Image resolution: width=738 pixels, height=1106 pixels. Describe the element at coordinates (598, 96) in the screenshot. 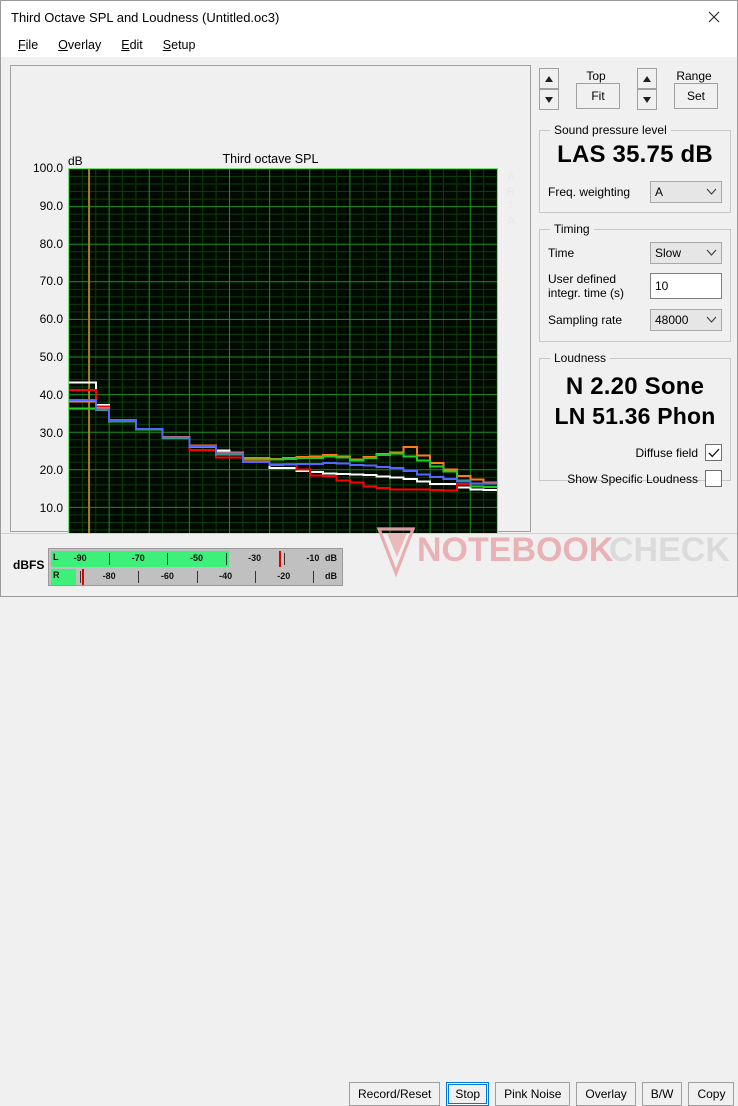

I see `fit-button: Fit` at that location.